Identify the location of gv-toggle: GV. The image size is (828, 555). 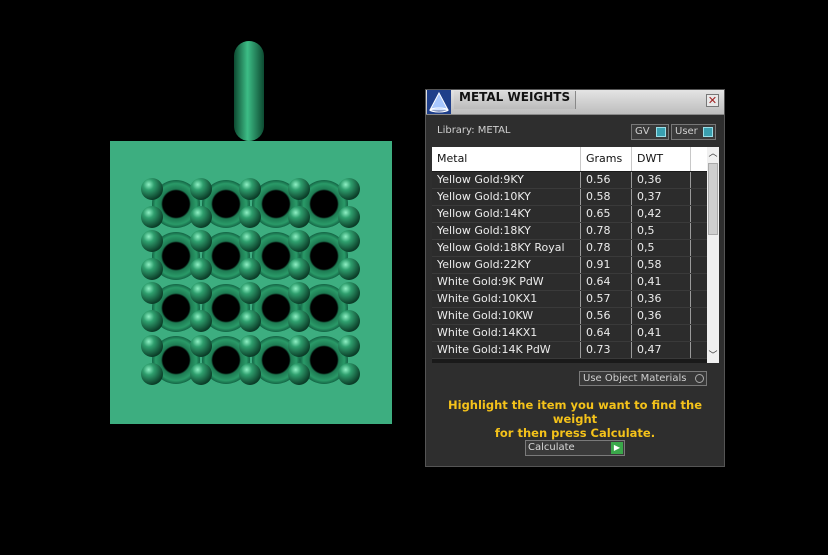
(650, 132).